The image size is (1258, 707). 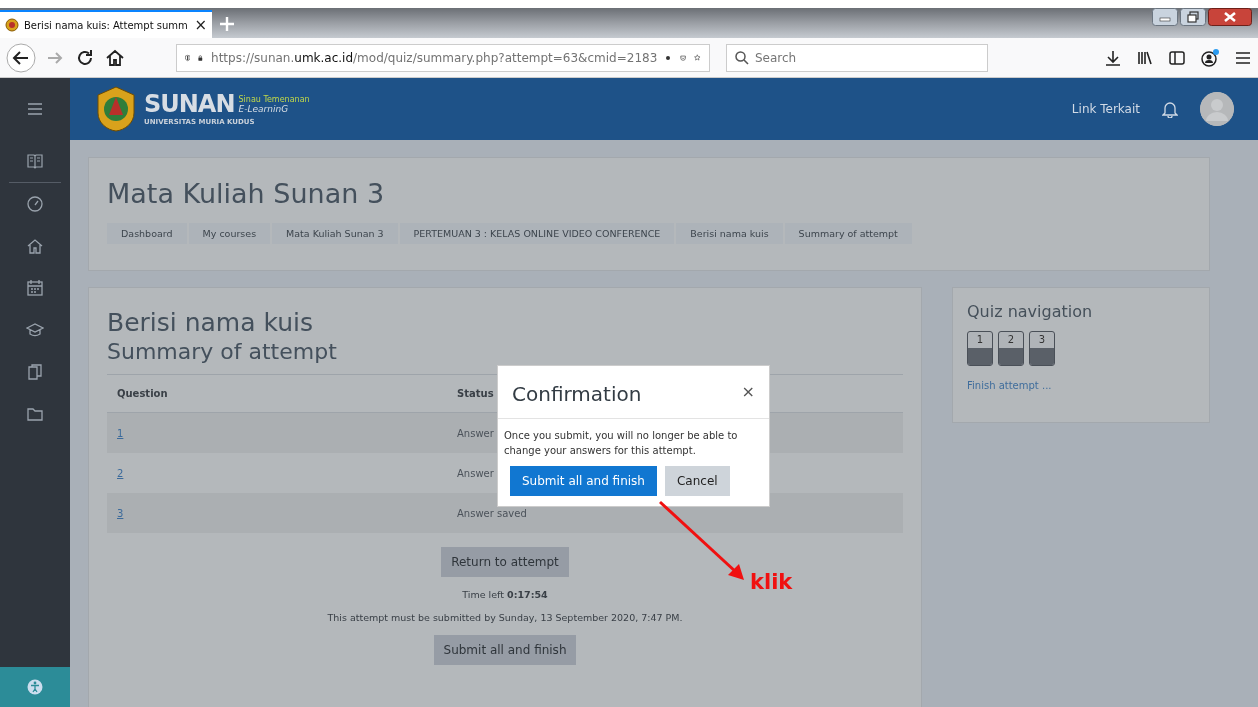 I want to click on sidebar-icon, so click(x=1177, y=57).